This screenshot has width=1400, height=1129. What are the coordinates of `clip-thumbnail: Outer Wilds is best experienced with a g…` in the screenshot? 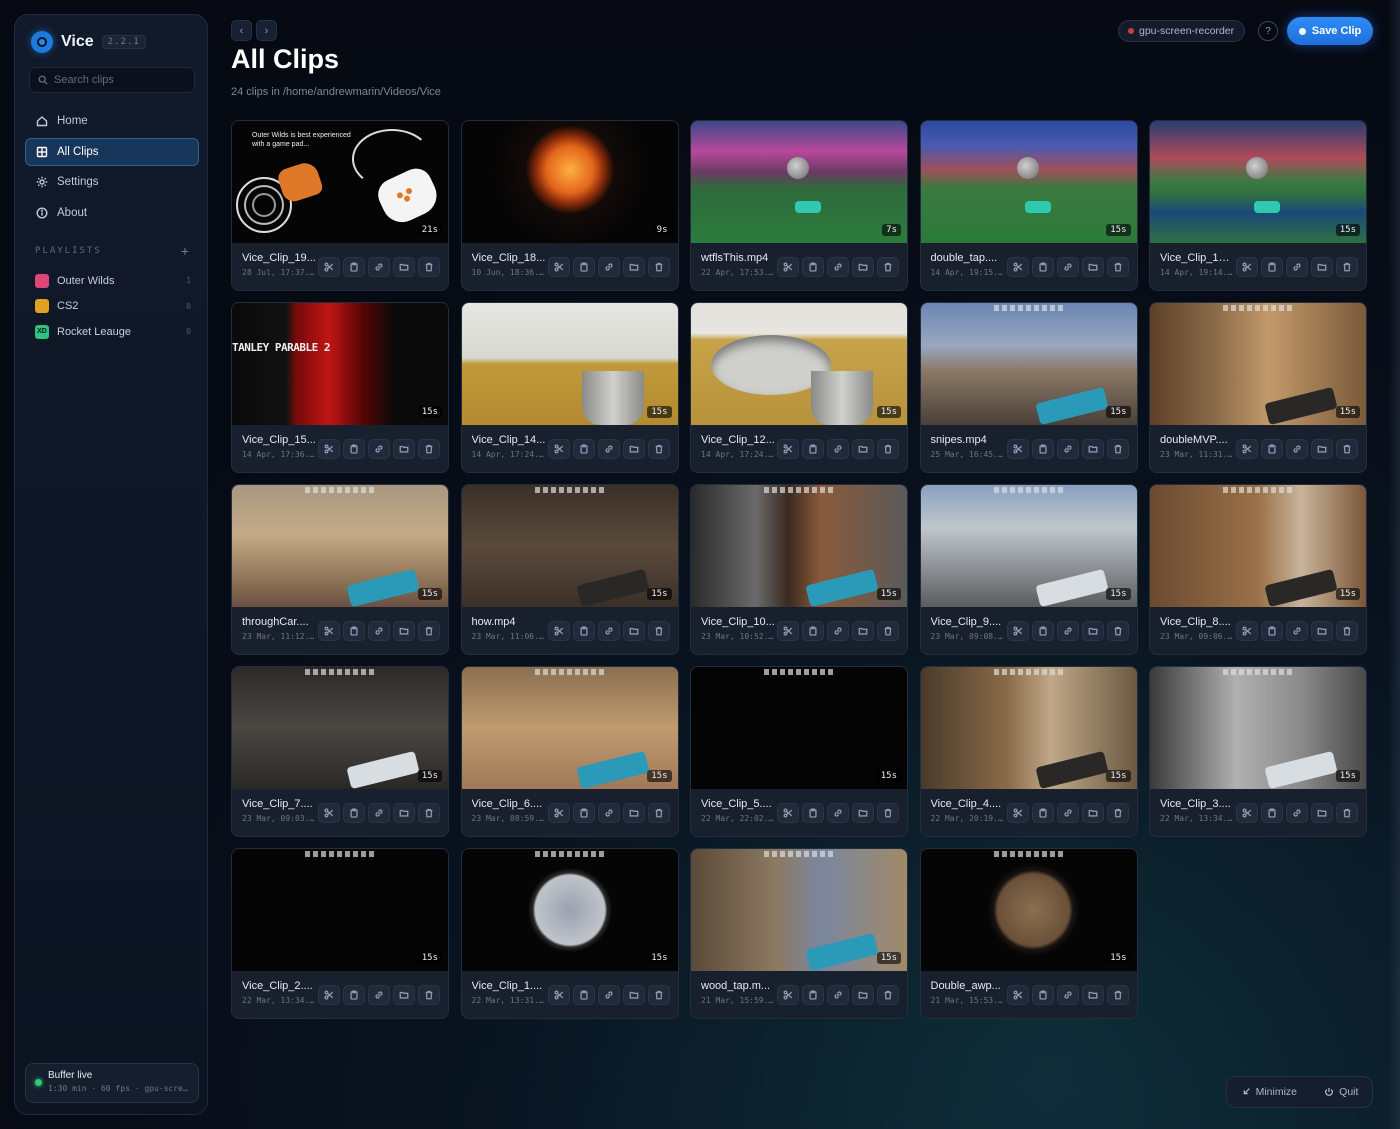 It's located at (340, 182).